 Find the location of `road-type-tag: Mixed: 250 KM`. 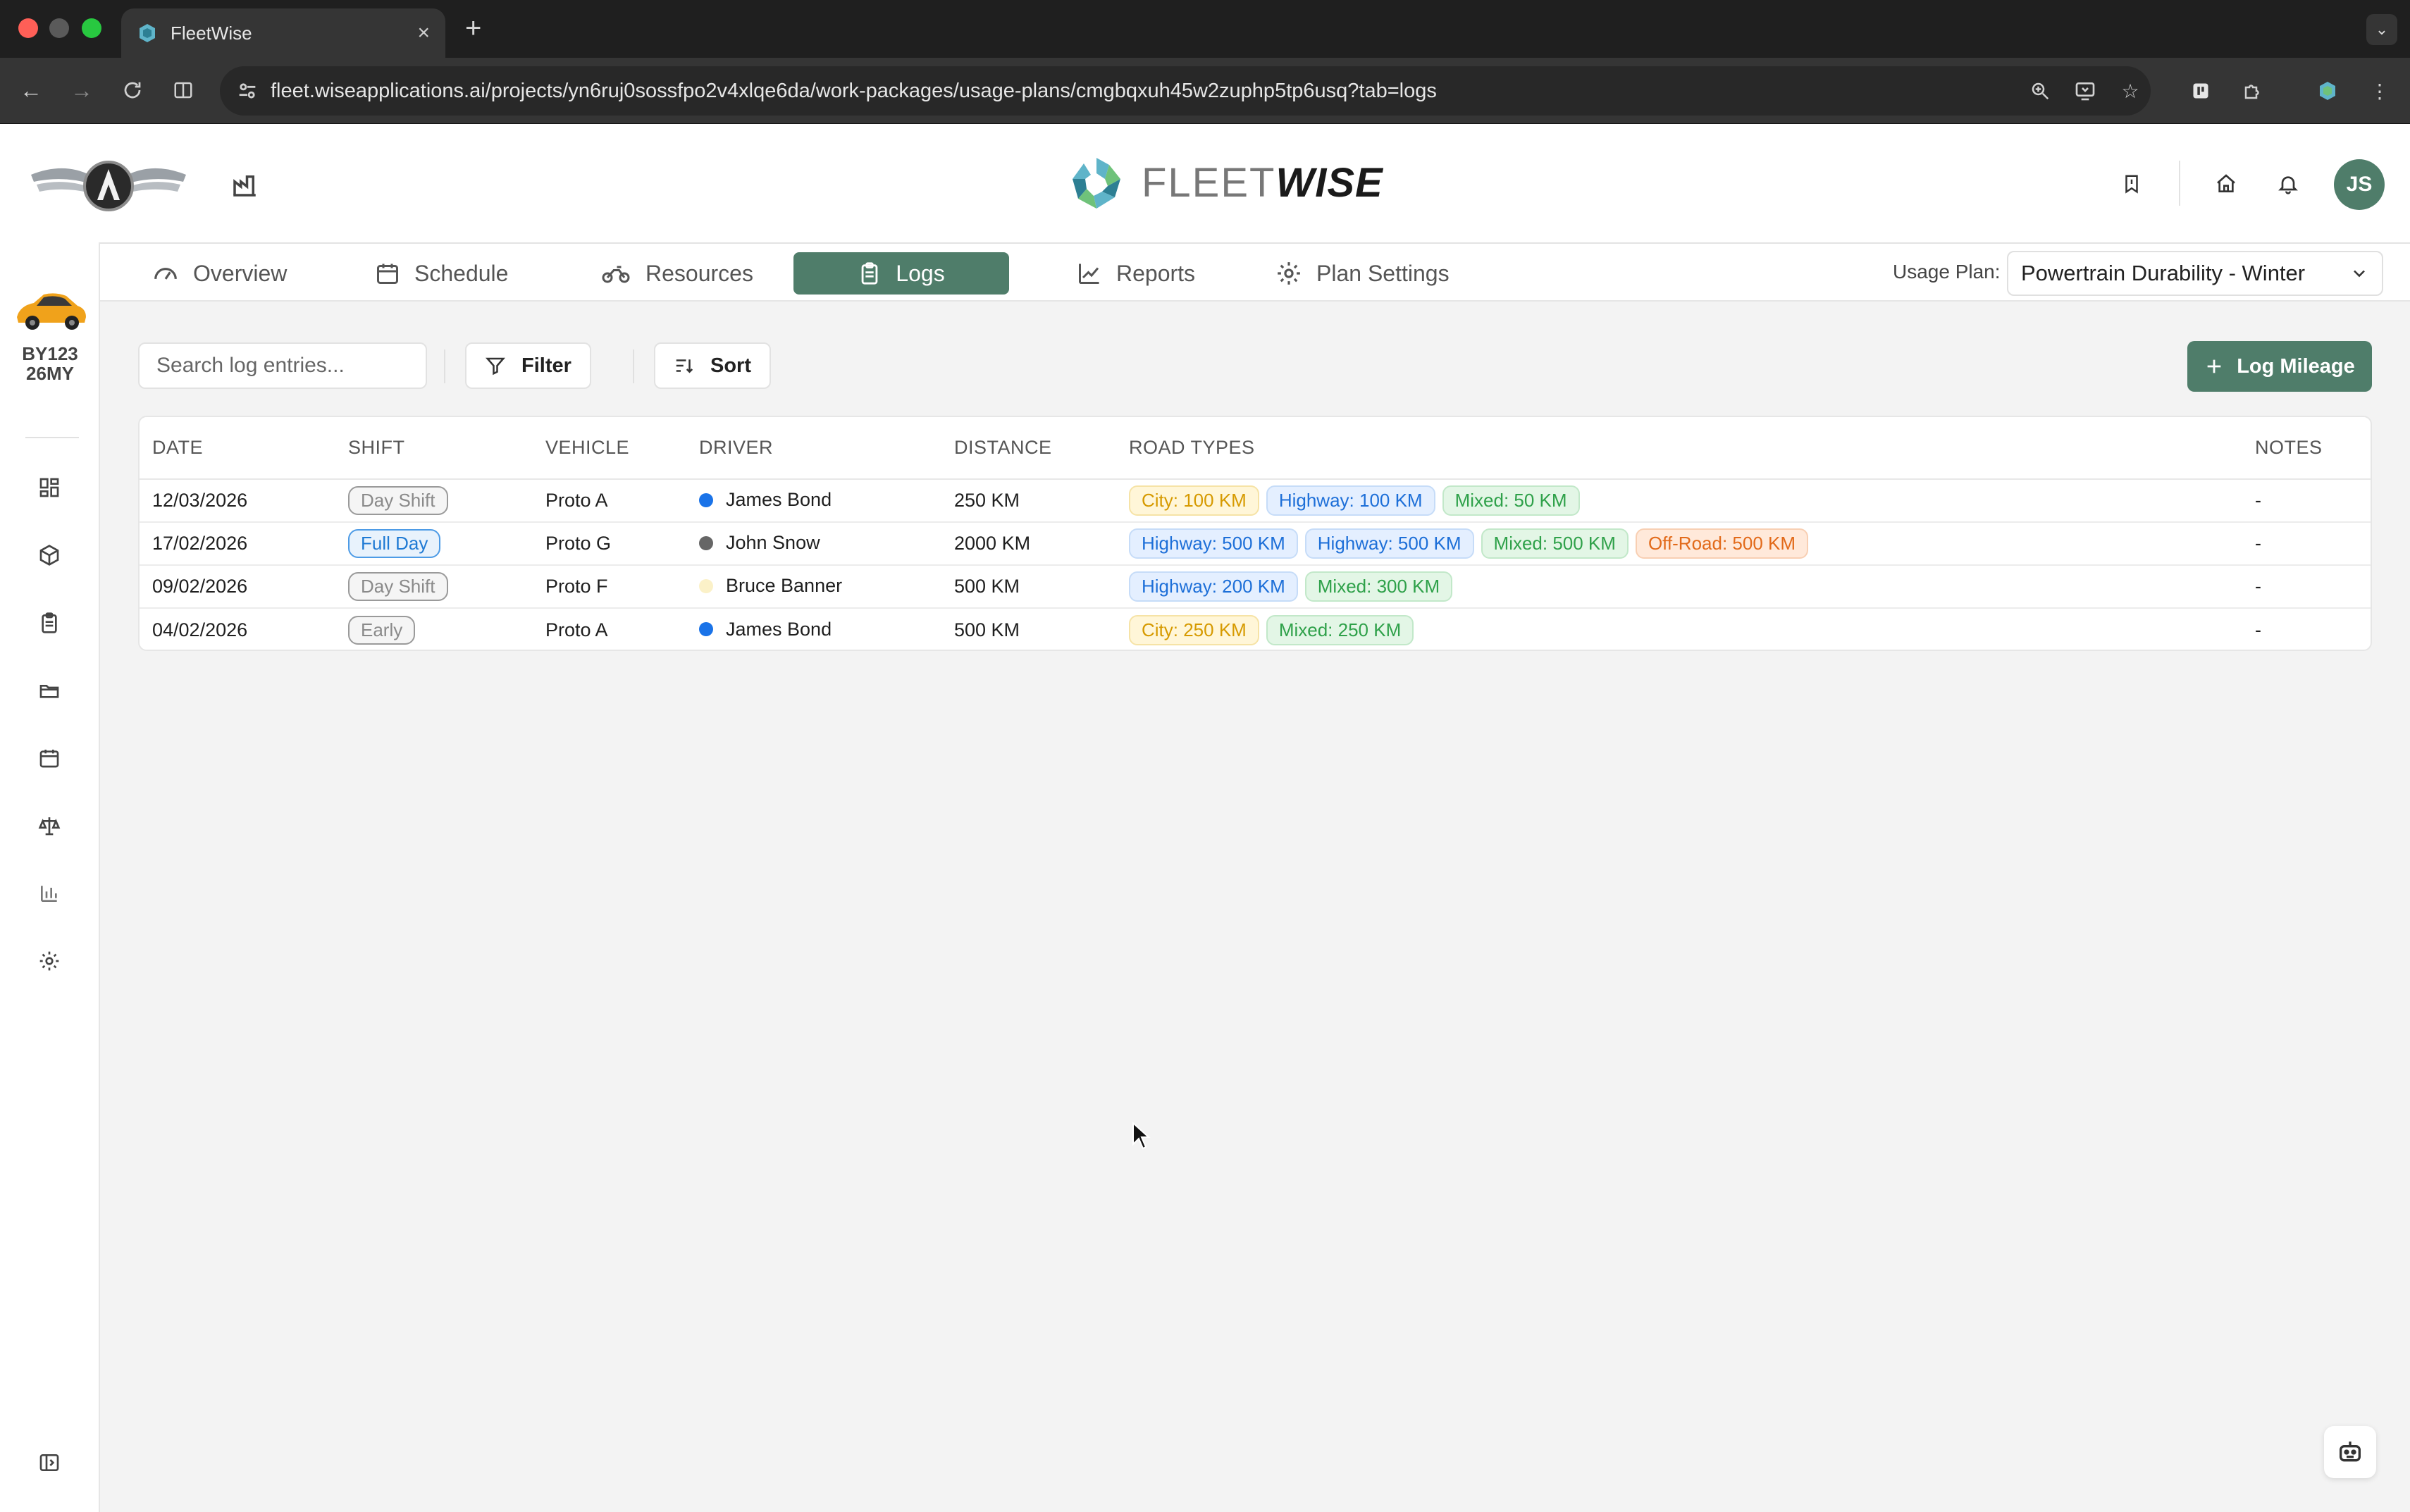

road-type-tag: Mixed: 250 KM is located at coordinates (1340, 629).